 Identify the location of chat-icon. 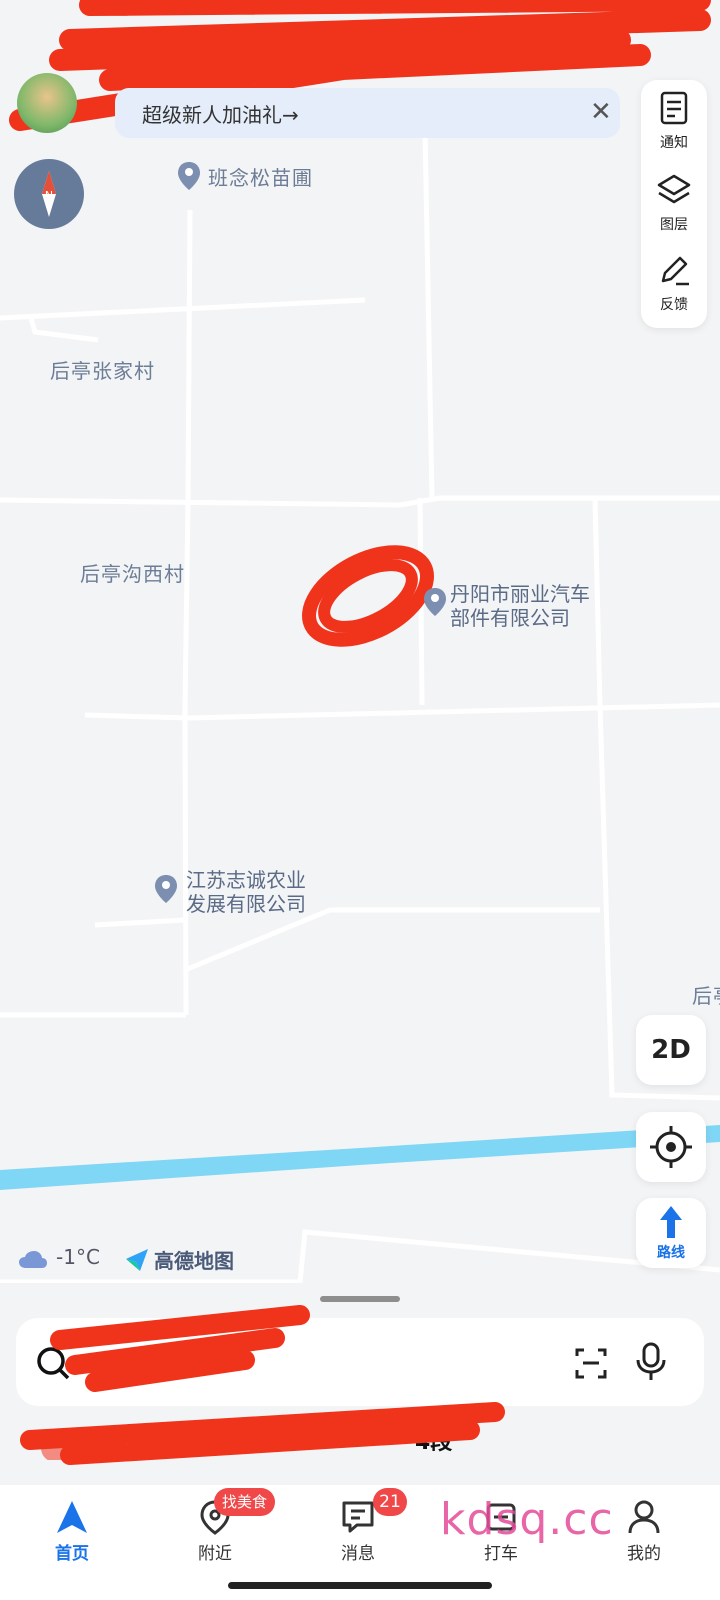
(358, 1517).